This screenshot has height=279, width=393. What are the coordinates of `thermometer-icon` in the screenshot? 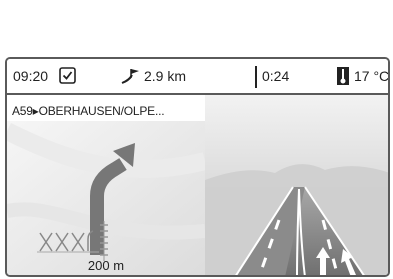 It's located at (344, 77).